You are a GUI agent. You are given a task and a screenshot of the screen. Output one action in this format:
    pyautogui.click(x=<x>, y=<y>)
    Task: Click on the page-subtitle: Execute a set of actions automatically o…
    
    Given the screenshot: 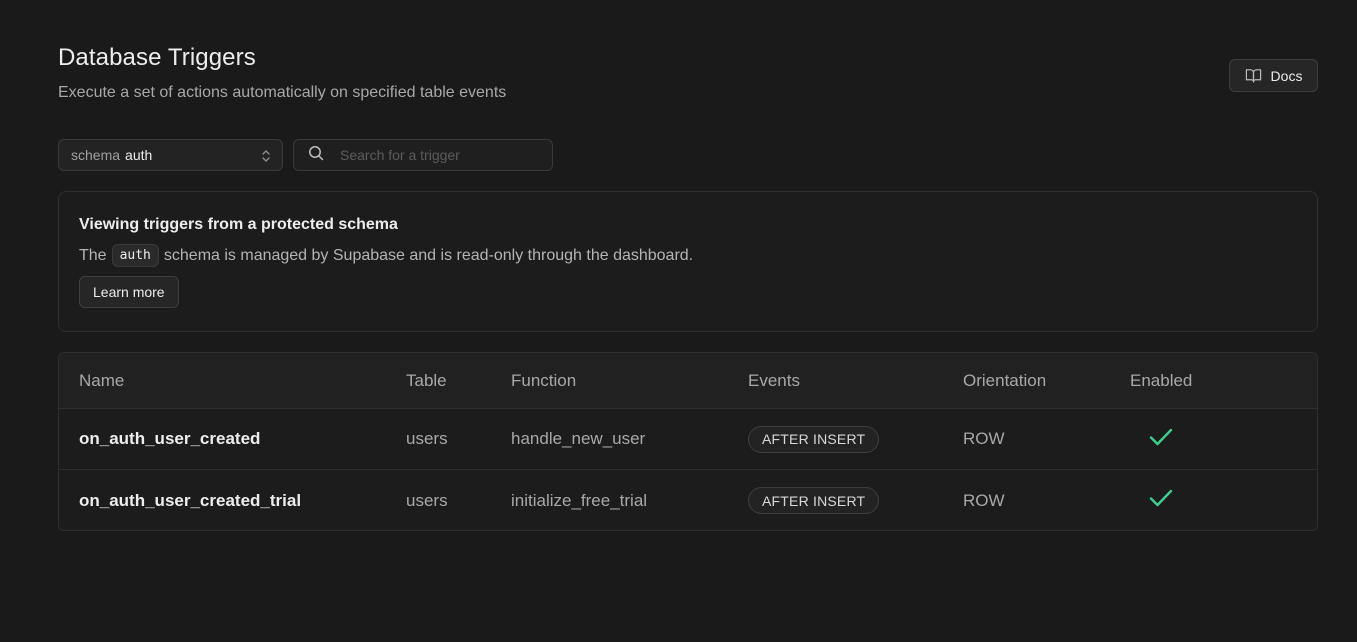 What is the action you would take?
    pyautogui.click(x=282, y=92)
    